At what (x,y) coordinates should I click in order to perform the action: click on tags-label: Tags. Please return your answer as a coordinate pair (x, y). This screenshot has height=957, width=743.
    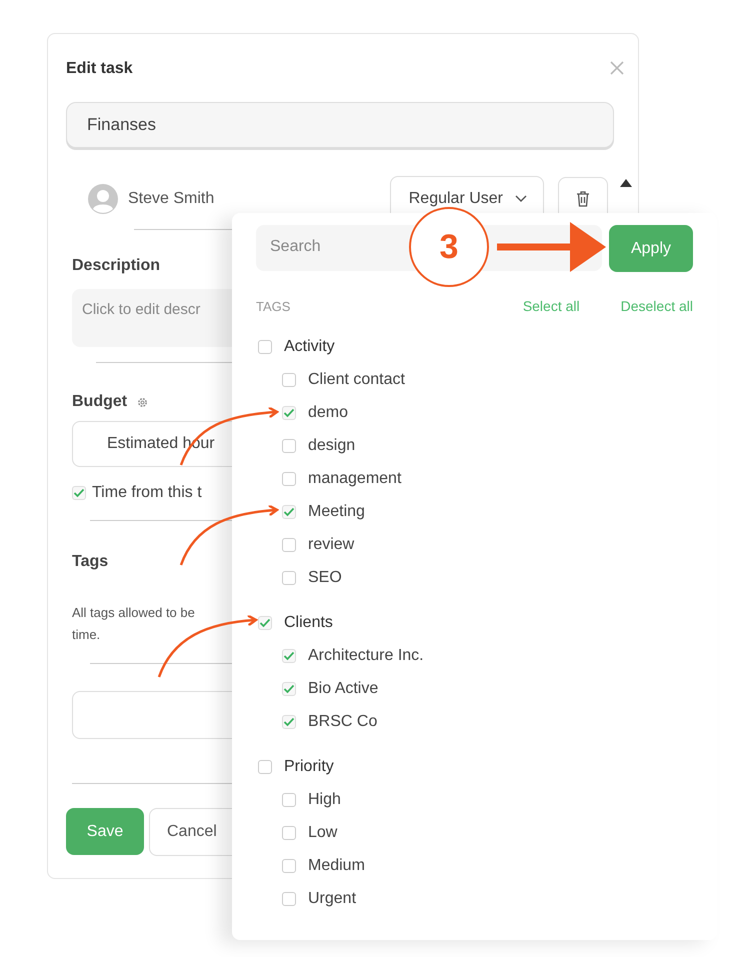
    Looking at the image, I should click on (90, 562).